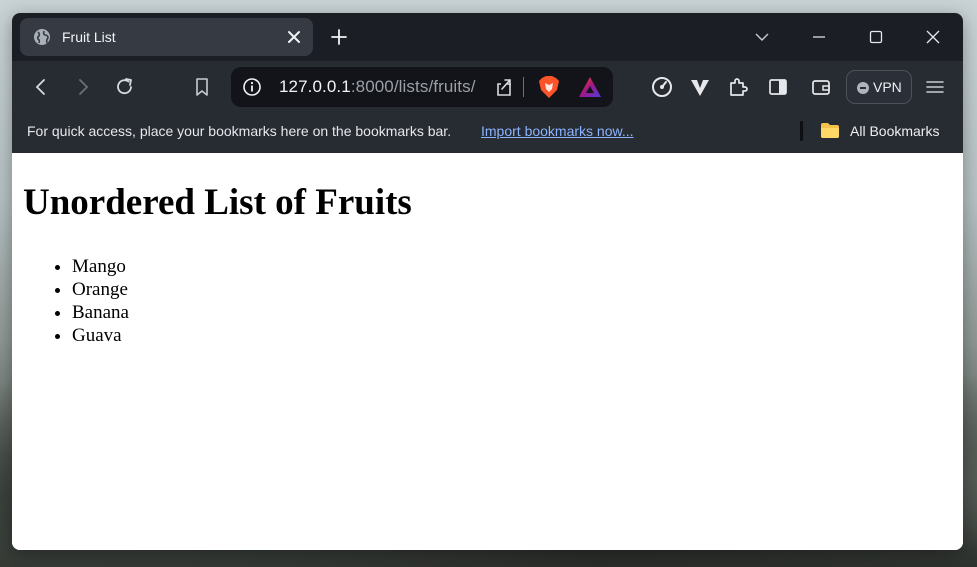 The image size is (977, 567). What do you see at coordinates (887, 87) in the screenshot?
I see `vpn-label: VPN` at bounding box center [887, 87].